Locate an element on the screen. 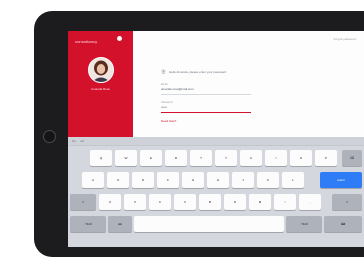  key-x: X is located at coordinates (135, 202).